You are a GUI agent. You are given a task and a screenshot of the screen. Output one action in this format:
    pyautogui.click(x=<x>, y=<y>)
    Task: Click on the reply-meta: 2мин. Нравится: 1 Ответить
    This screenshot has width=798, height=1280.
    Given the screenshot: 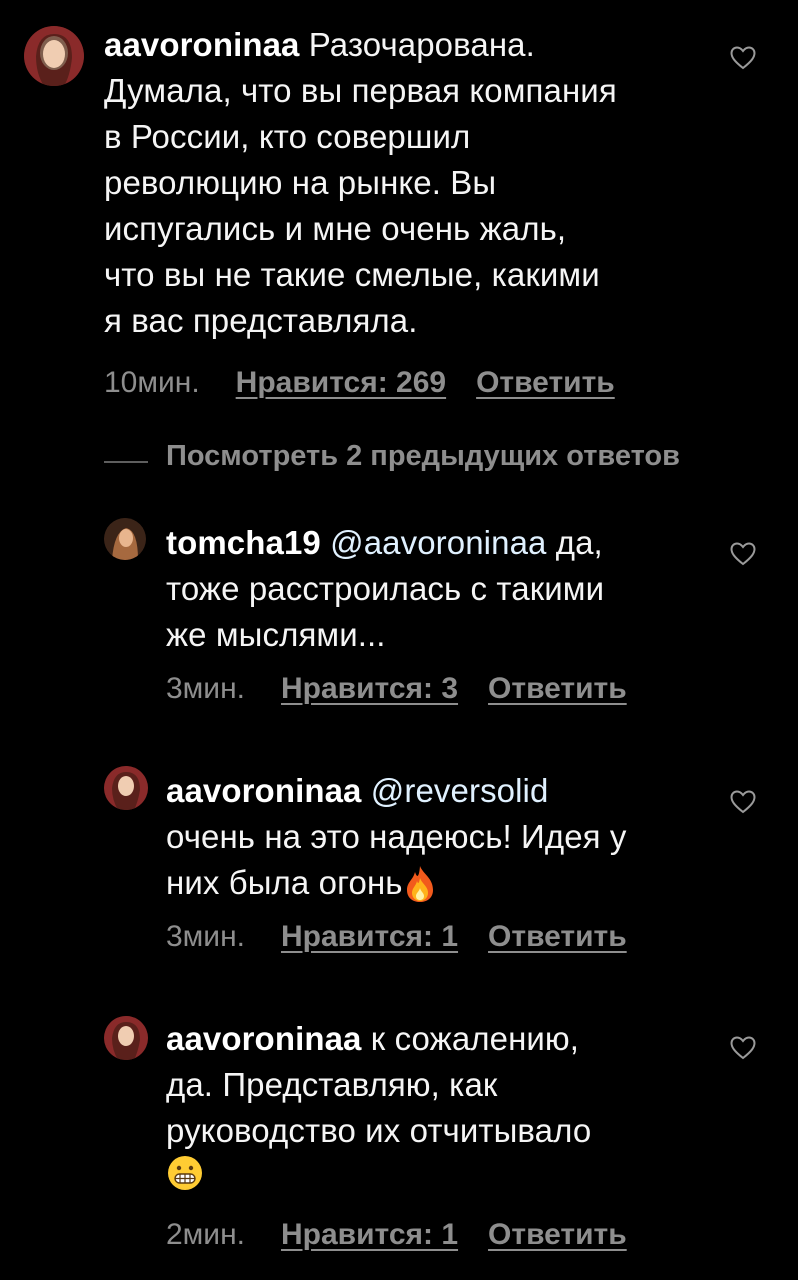 What is the action you would take?
    pyautogui.click(x=396, y=1235)
    